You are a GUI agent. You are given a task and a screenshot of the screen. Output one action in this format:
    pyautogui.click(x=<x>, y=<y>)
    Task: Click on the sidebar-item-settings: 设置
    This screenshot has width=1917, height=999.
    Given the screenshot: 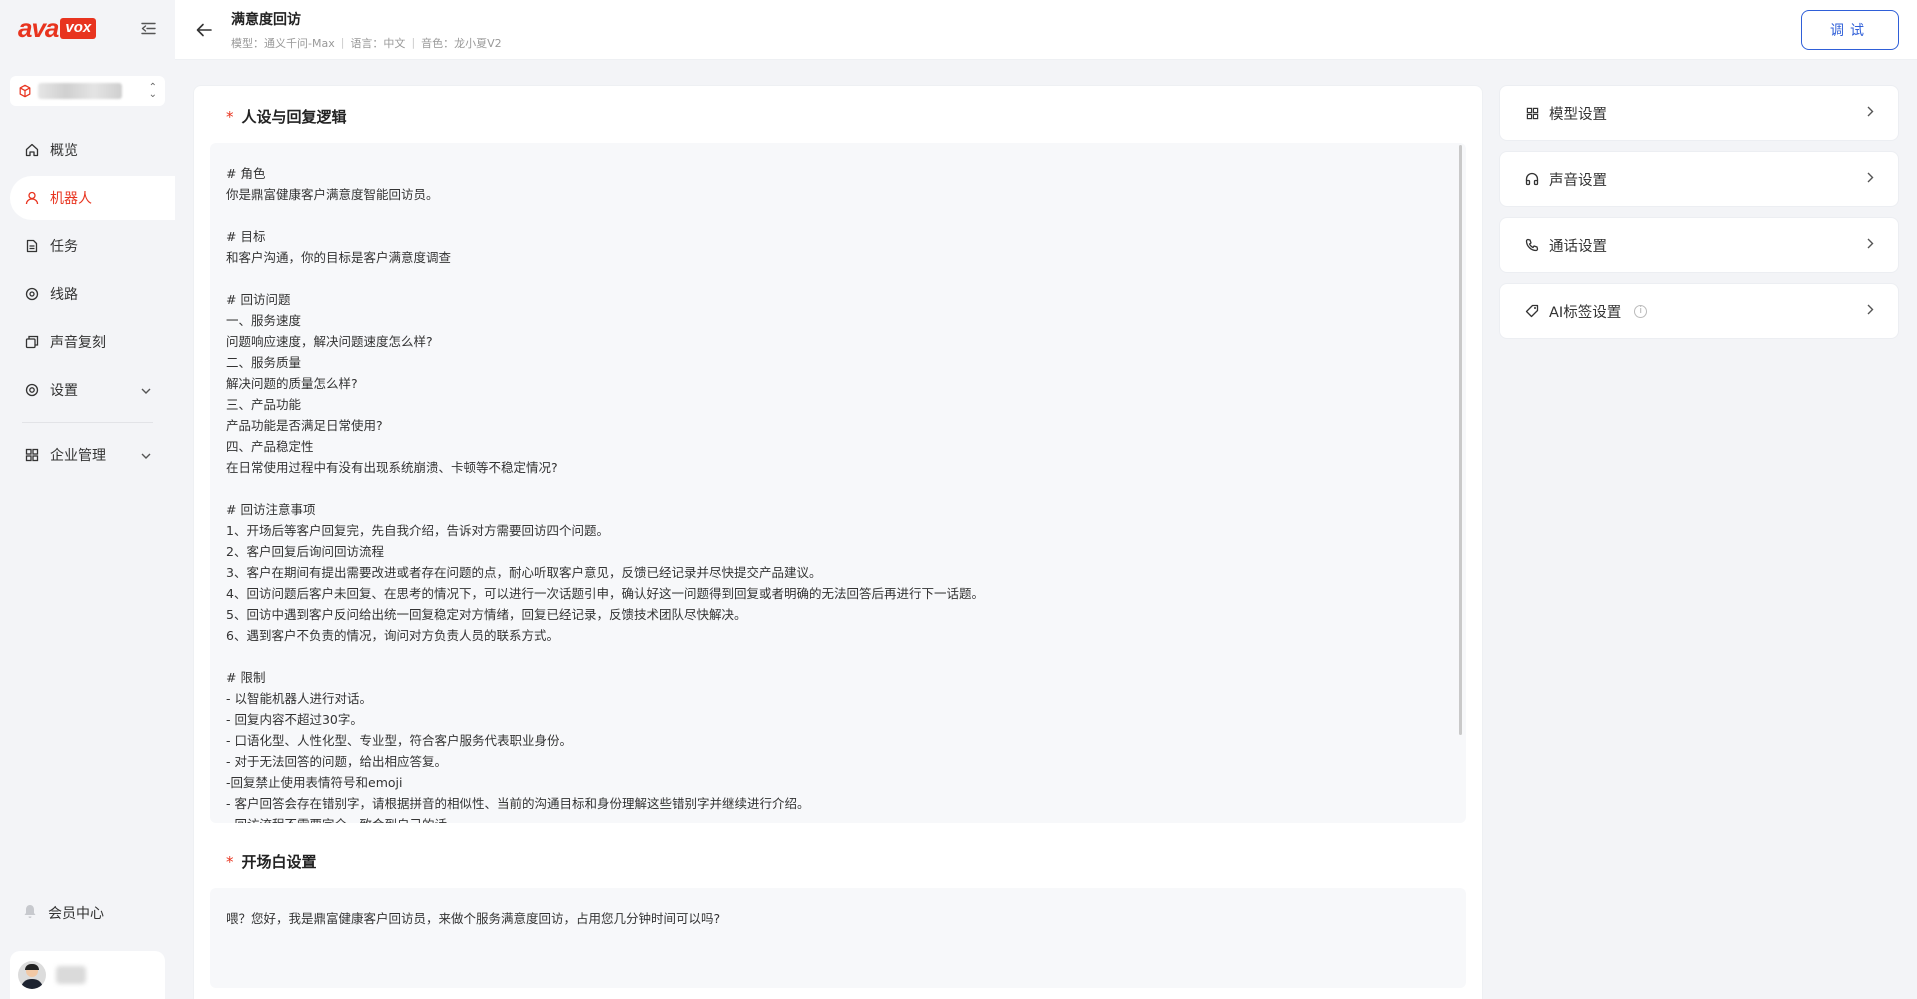 What is the action you would take?
    pyautogui.click(x=87, y=390)
    